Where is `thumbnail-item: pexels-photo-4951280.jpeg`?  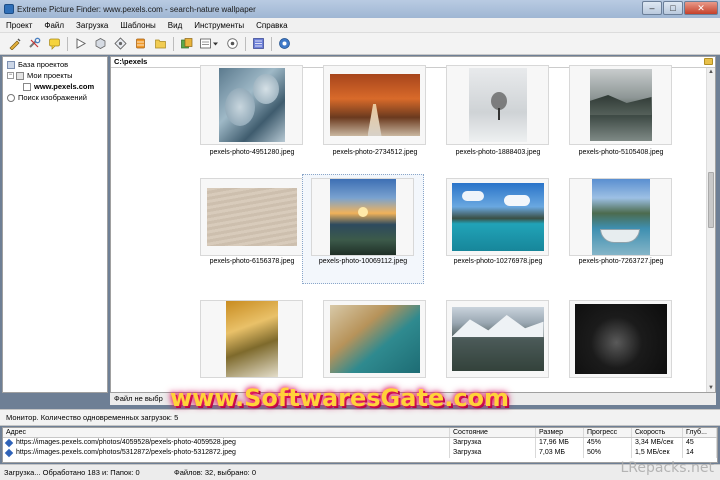
thumbnail-item: pexels-photo-4951280.jpeg is located at coordinates (252, 123).